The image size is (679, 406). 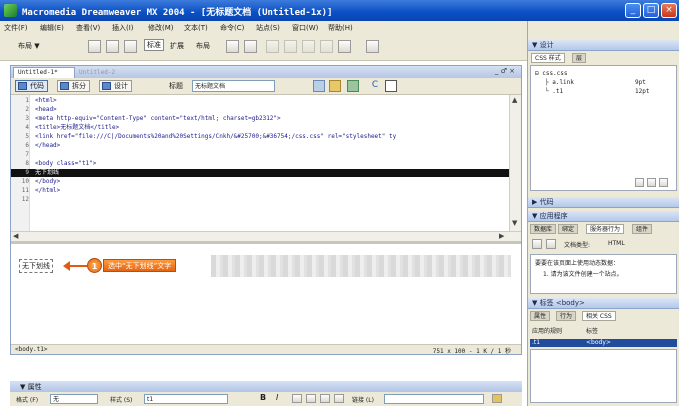 I want to click on align-right-icon, so click(x=325, y=398).